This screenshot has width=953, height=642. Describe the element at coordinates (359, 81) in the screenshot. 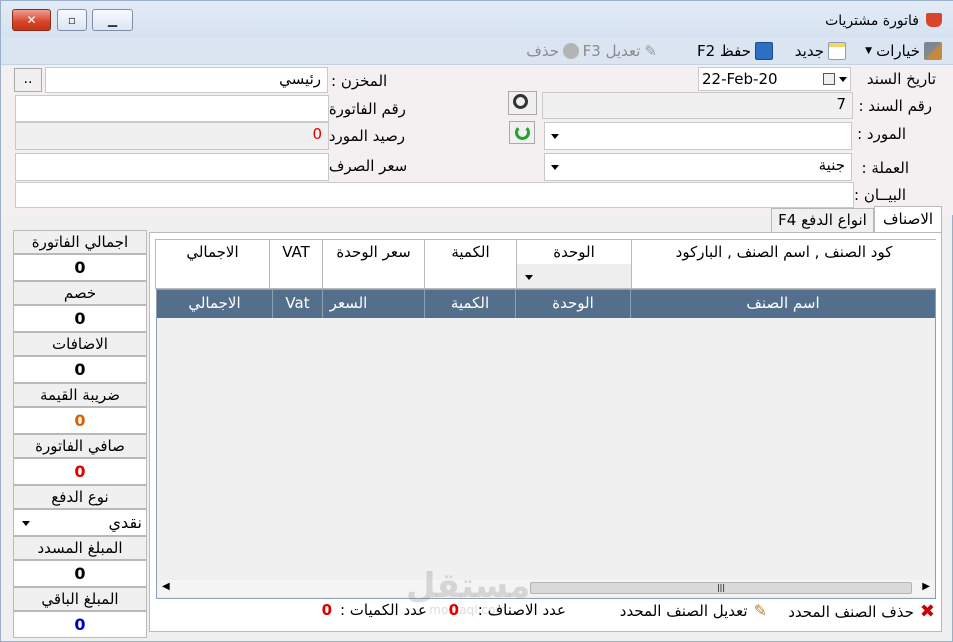

I see `store-label: المخزن :` at that location.